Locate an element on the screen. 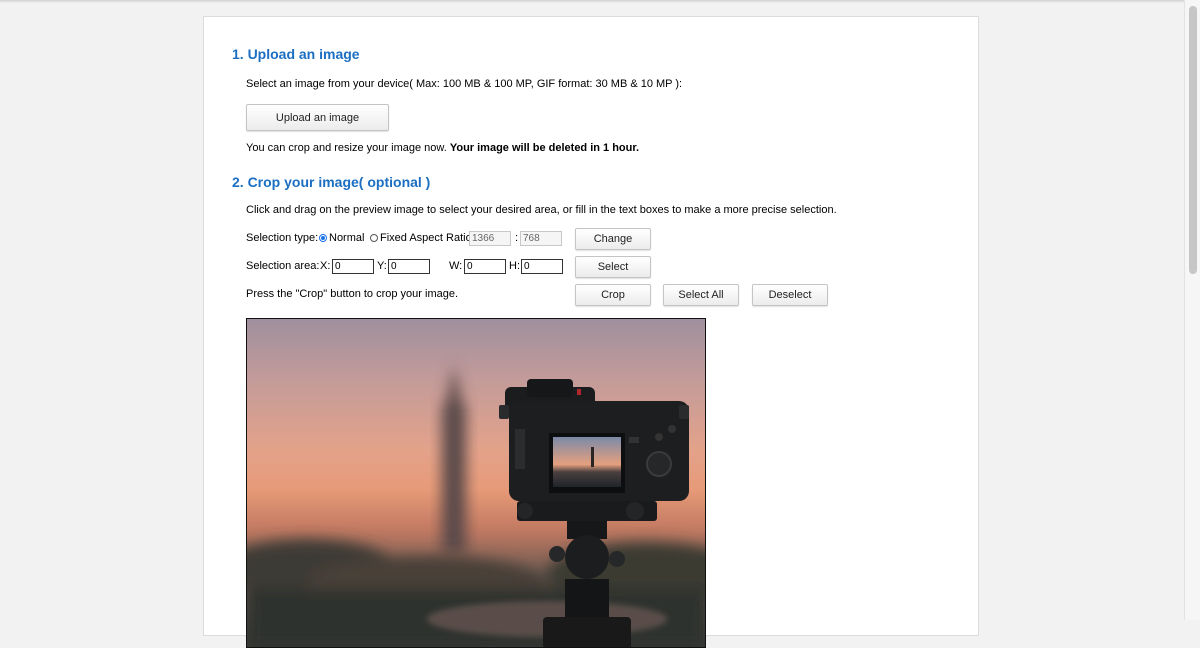 This screenshot has width=1200, height=648. selection-type-label: Selection type: is located at coordinates (282, 238).